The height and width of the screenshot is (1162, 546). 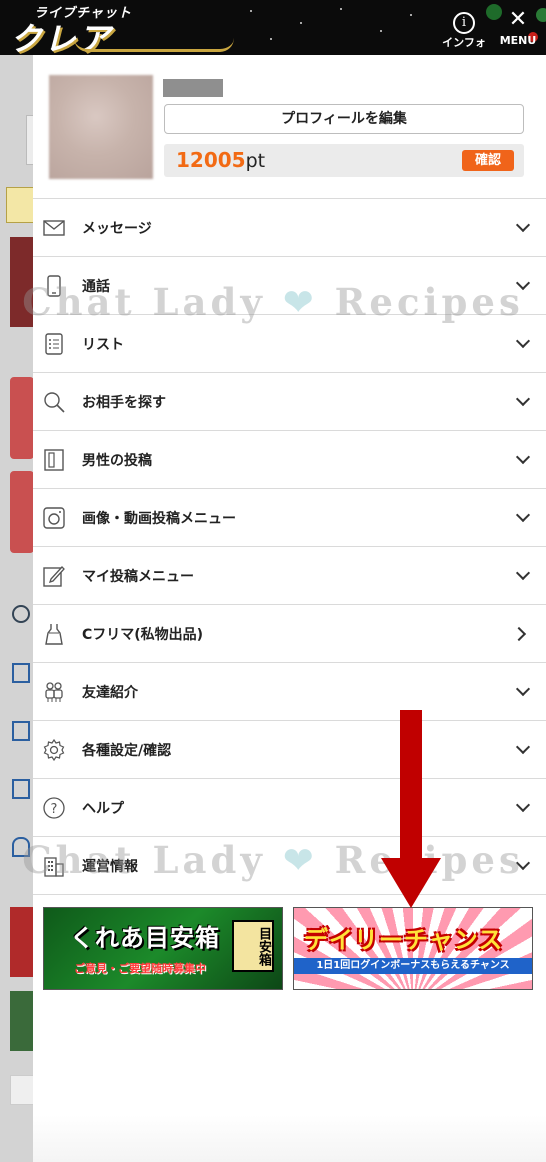 I want to click on suggestion-box-label: 目安箱, so click(x=253, y=946).